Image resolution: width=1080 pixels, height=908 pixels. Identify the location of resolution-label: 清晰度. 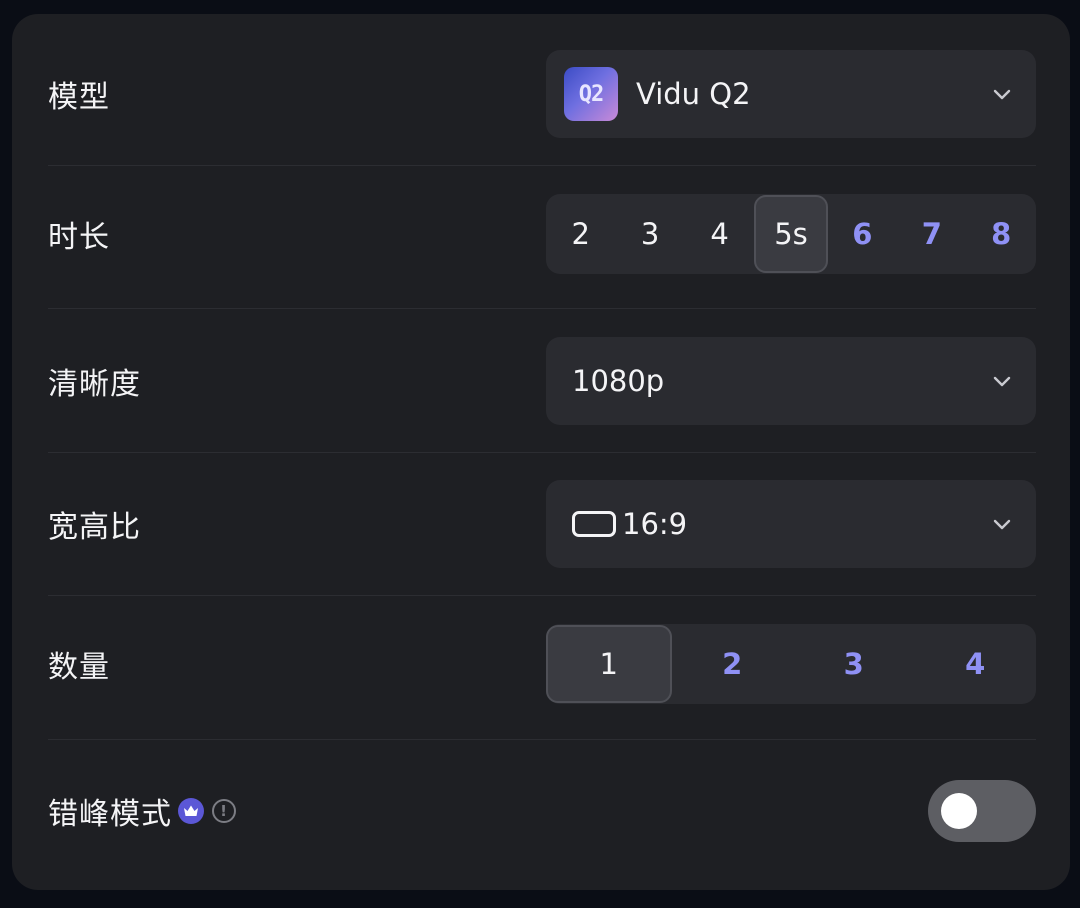
(94, 384).